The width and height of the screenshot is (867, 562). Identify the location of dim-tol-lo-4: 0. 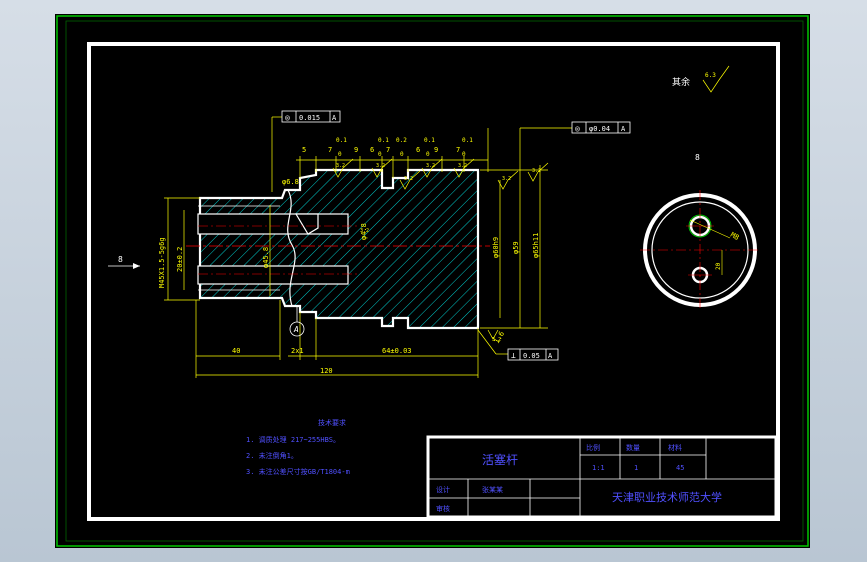
(464, 154).